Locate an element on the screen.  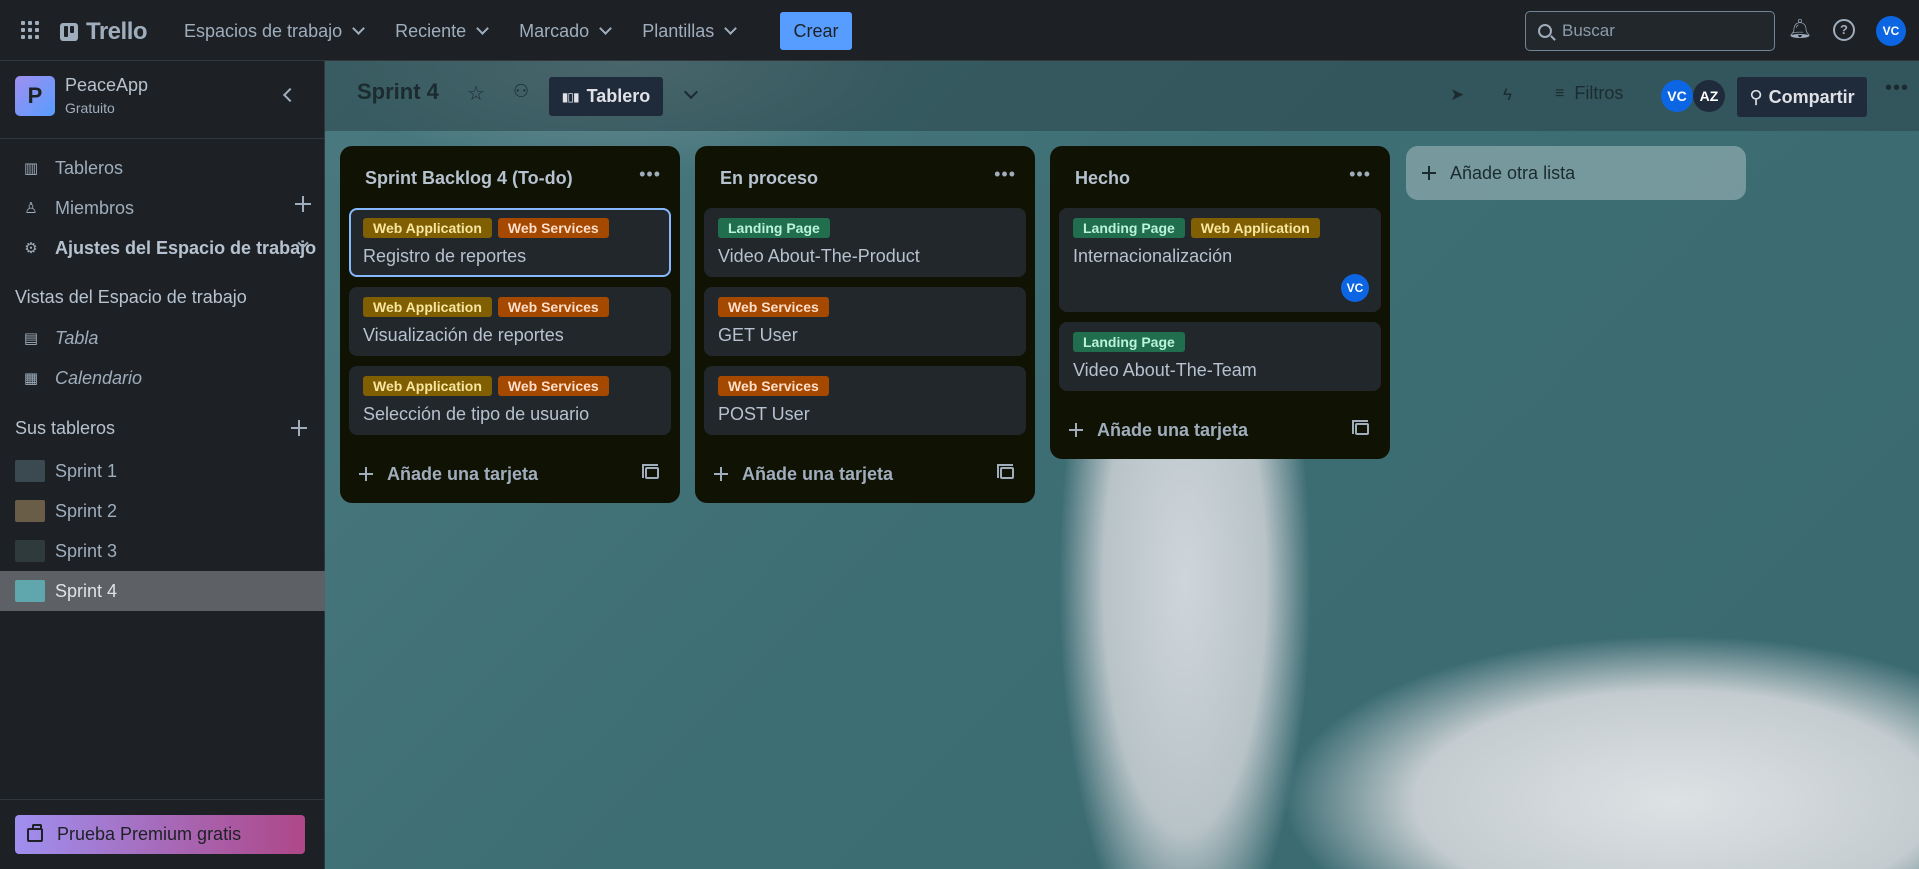
board-title: Sprint 4 is located at coordinates (398, 92).